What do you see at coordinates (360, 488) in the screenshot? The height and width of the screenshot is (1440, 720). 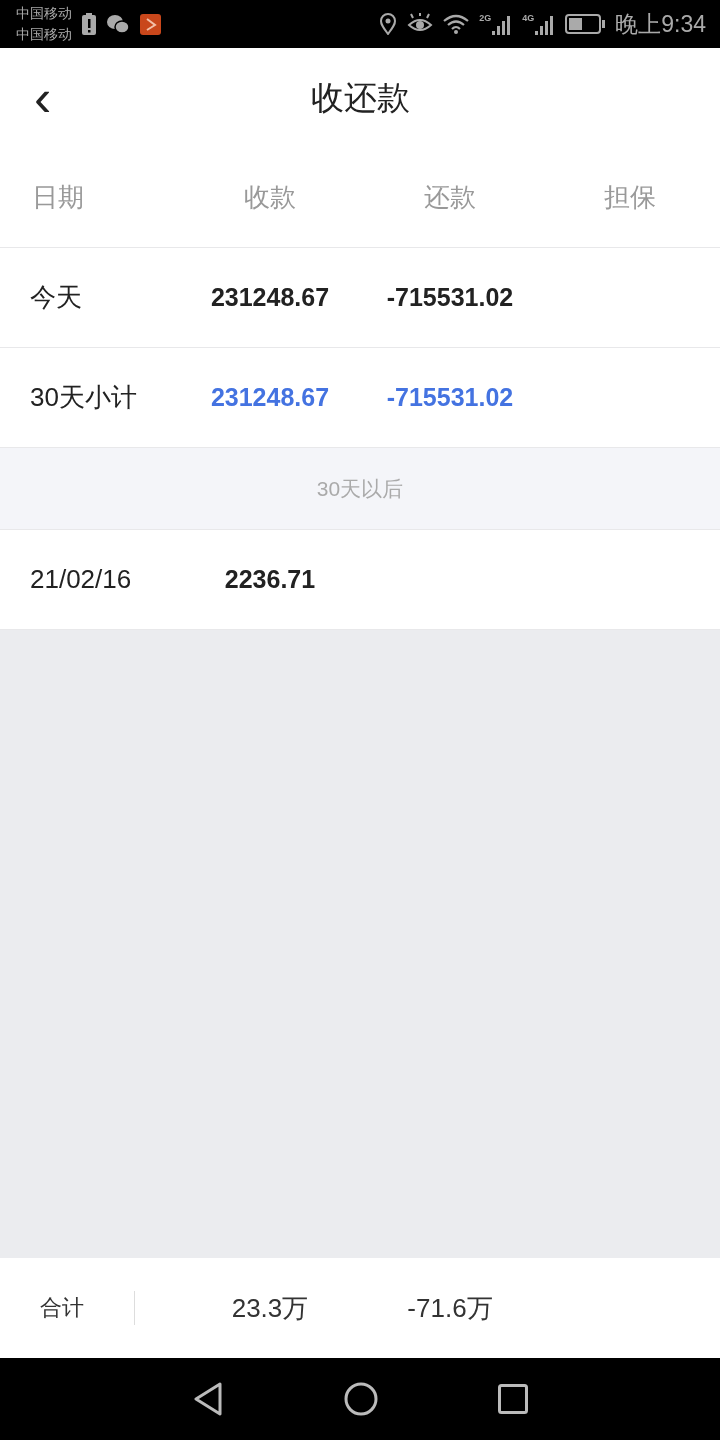 I see `section-title: 30天以后` at bounding box center [360, 488].